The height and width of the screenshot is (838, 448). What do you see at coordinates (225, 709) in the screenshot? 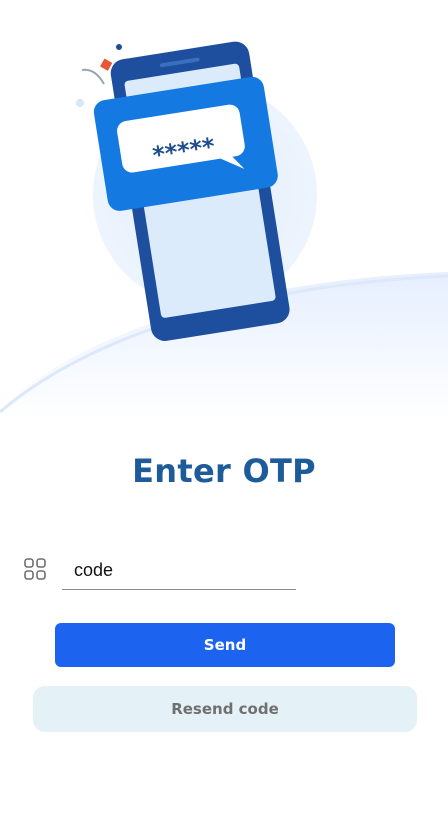
I see `resend-code-button: Resend code` at bounding box center [225, 709].